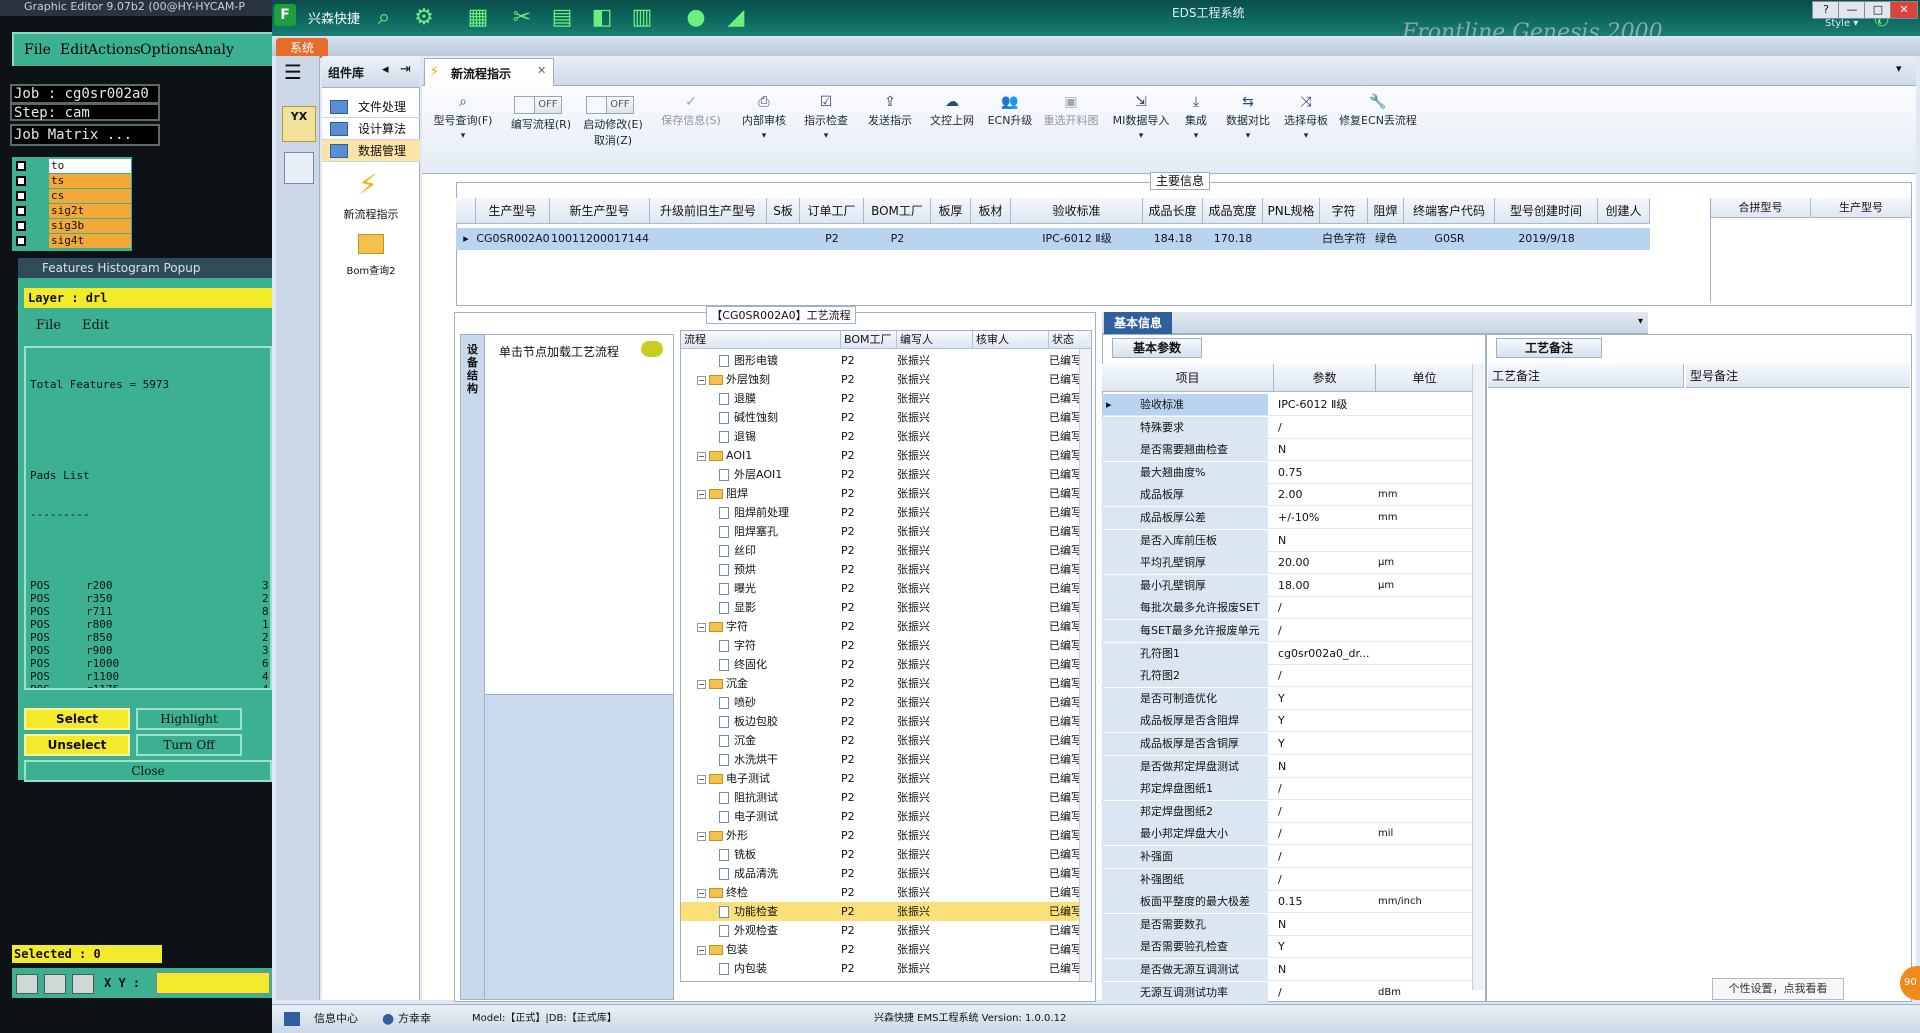 The height and width of the screenshot is (1033, 1920). I want to click on param-row: 板面平整度的最大极差 0.15 mm/inch, so click(1287, 902).